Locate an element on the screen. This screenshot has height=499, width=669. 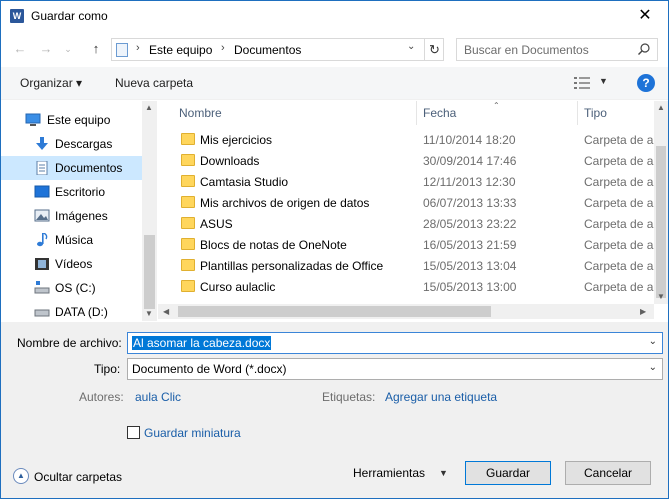
scroll-right-icon: ▶ is located at coordinates (643, 311).